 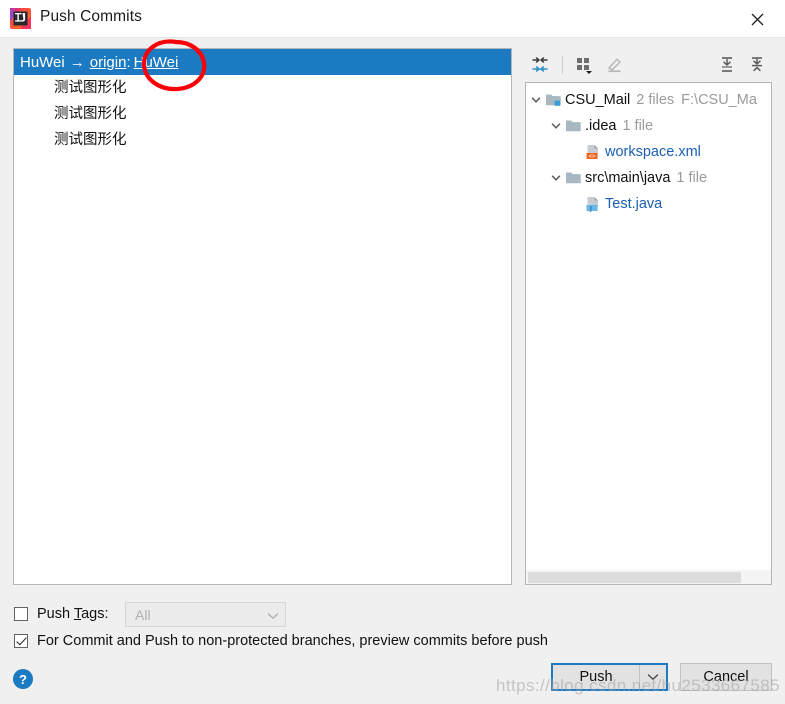 I want to click on expand-all-icon, so click(x=727, y=65).